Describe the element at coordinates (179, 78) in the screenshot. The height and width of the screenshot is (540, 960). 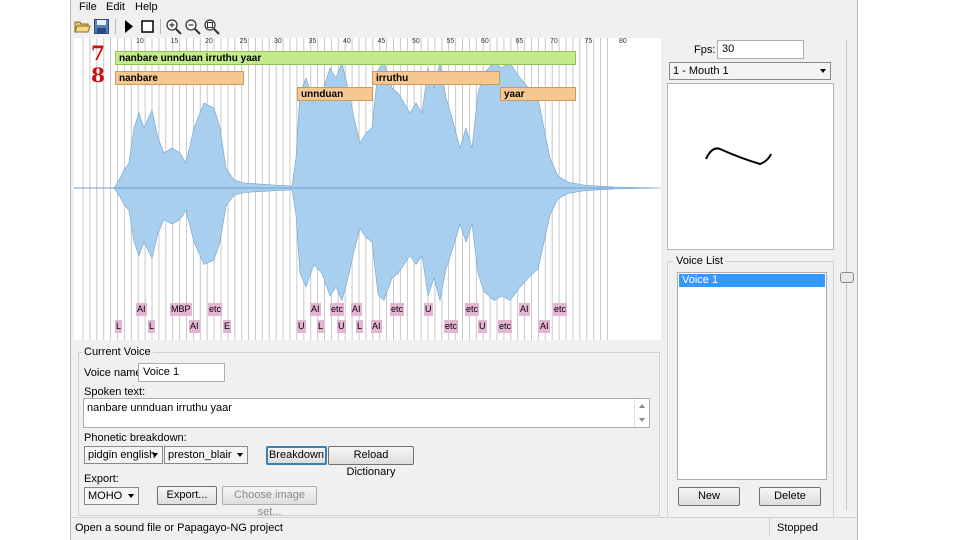
I see `word-block-nanbare: nanbare` at that location.